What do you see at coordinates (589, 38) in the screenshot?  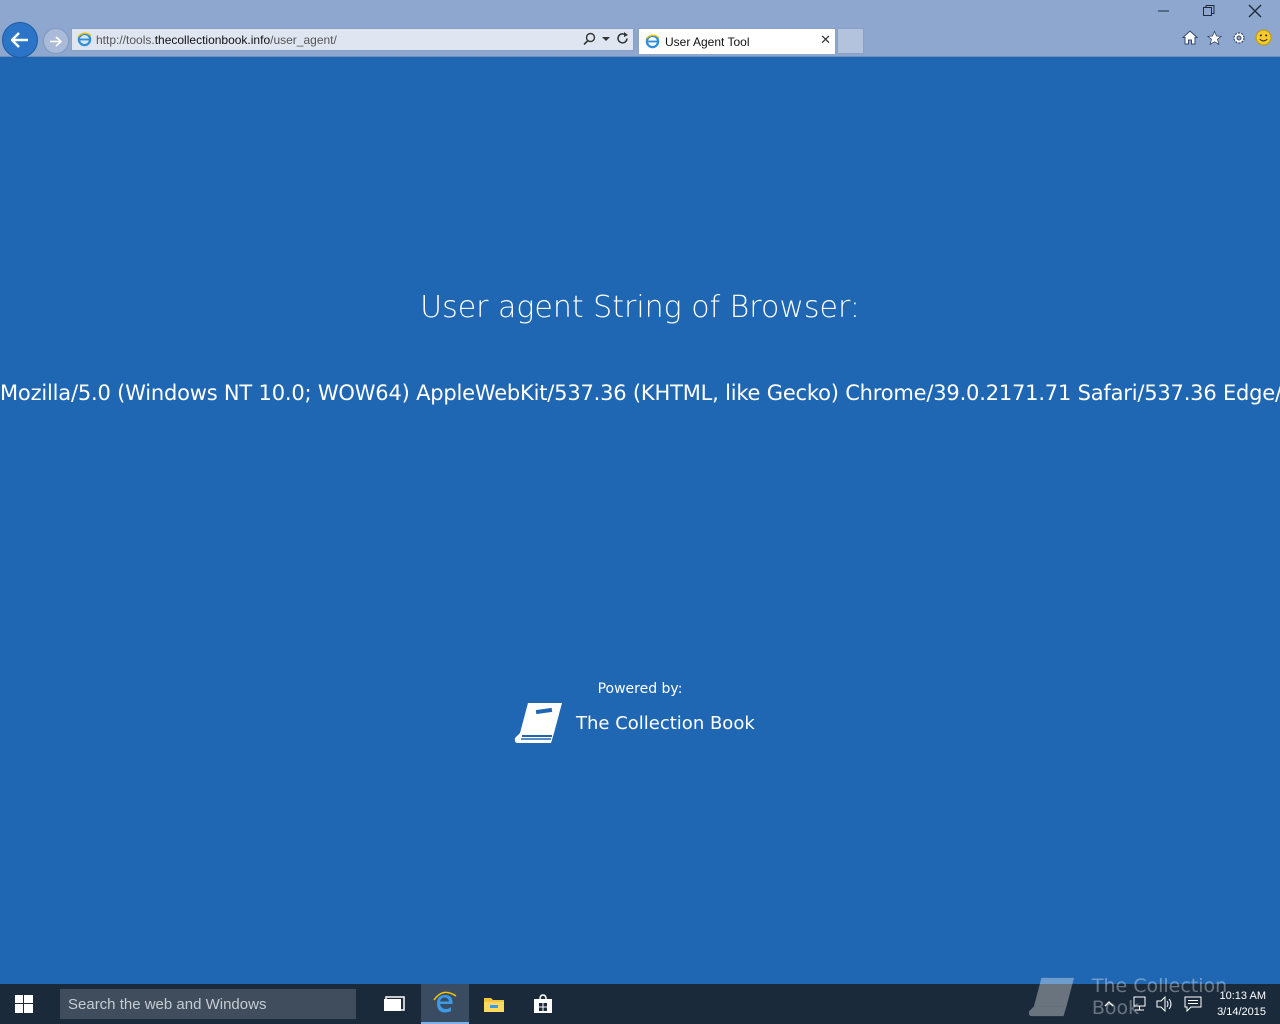 I see `search-icon` at bounding box center [589, 38].